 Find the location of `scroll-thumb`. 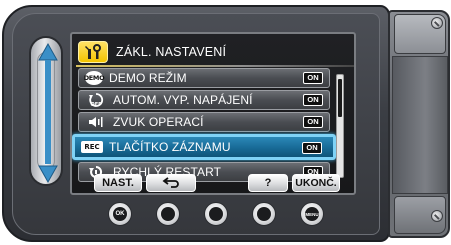

scroll-thumb is located at coordinates (340, 98).